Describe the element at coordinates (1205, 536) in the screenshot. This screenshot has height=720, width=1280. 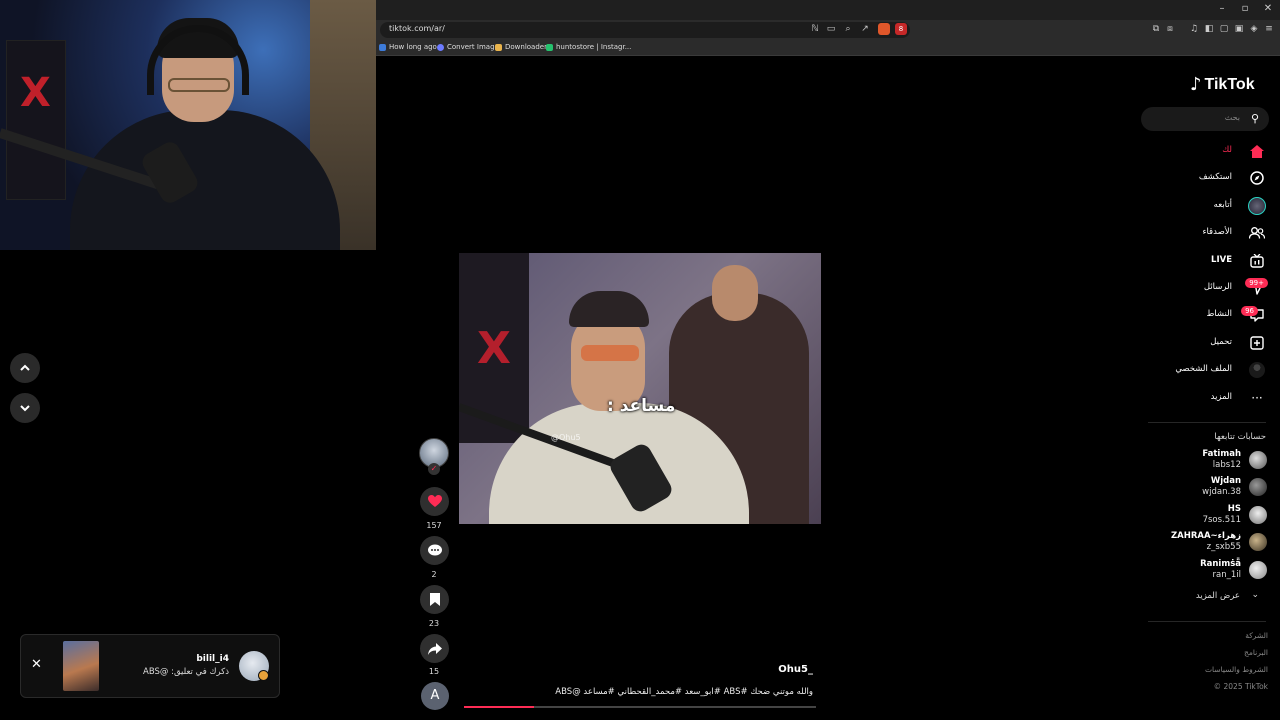
I see `account-name: ZAHRAA~زهراء` at that location.